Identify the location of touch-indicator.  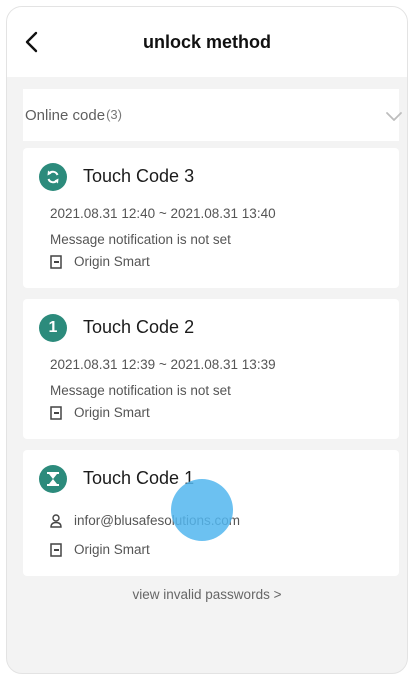
(202, 510).